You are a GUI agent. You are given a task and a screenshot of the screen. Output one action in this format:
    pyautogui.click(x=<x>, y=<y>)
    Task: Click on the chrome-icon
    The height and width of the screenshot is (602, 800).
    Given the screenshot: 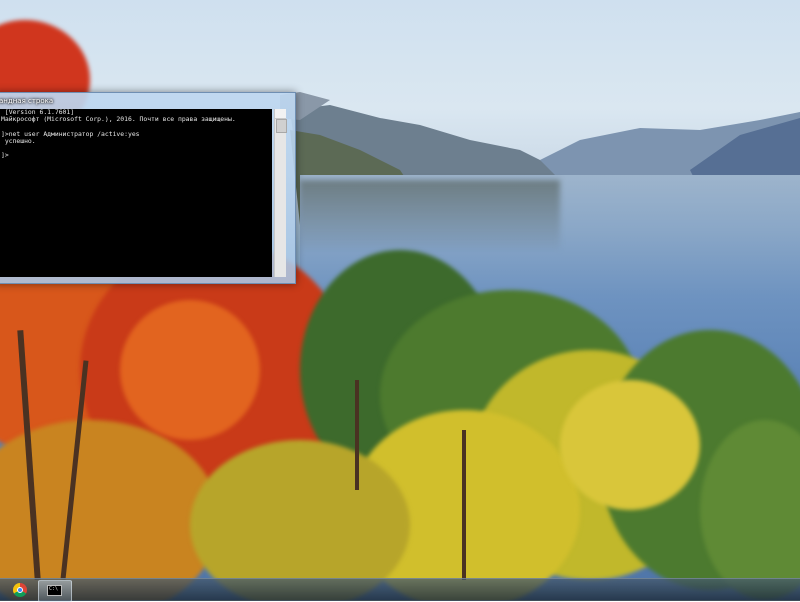 What is the action you would take?
    pyautogui.click(x=20, y=590)
    